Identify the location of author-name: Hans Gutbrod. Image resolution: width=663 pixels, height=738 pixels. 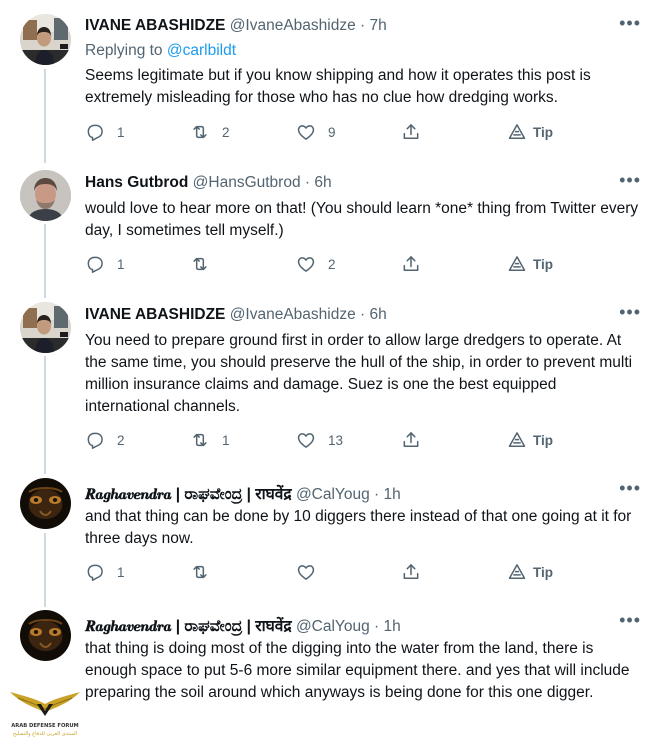
(136, 182).